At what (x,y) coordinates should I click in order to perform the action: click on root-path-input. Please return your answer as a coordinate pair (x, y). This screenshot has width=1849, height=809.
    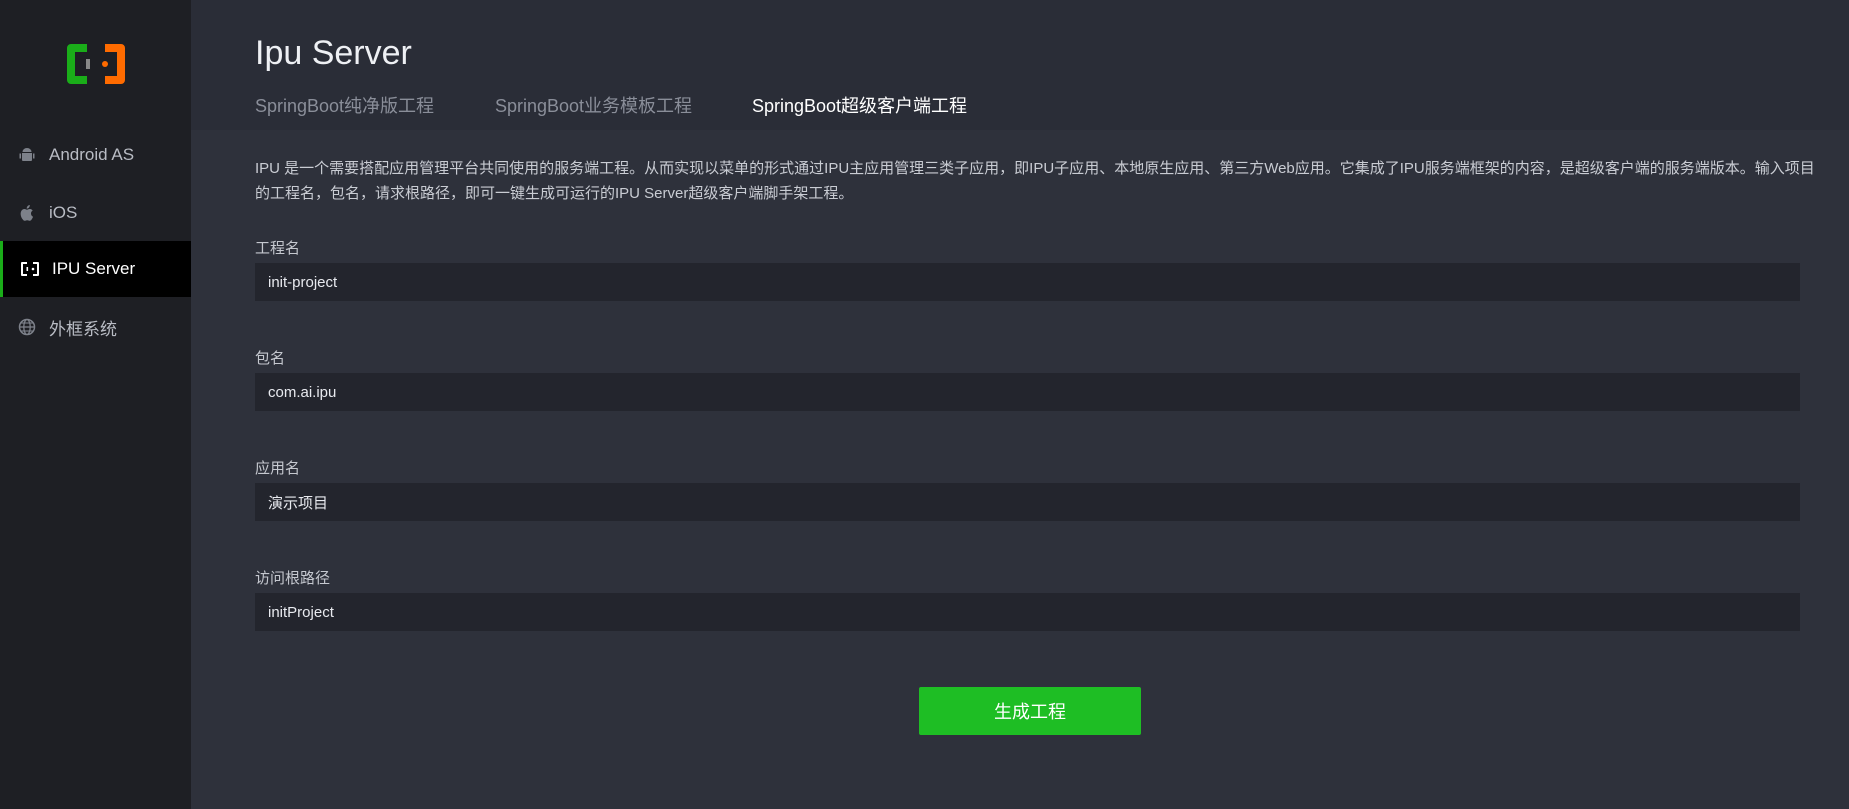
    Looking at the image, I should click on (1027, 612).